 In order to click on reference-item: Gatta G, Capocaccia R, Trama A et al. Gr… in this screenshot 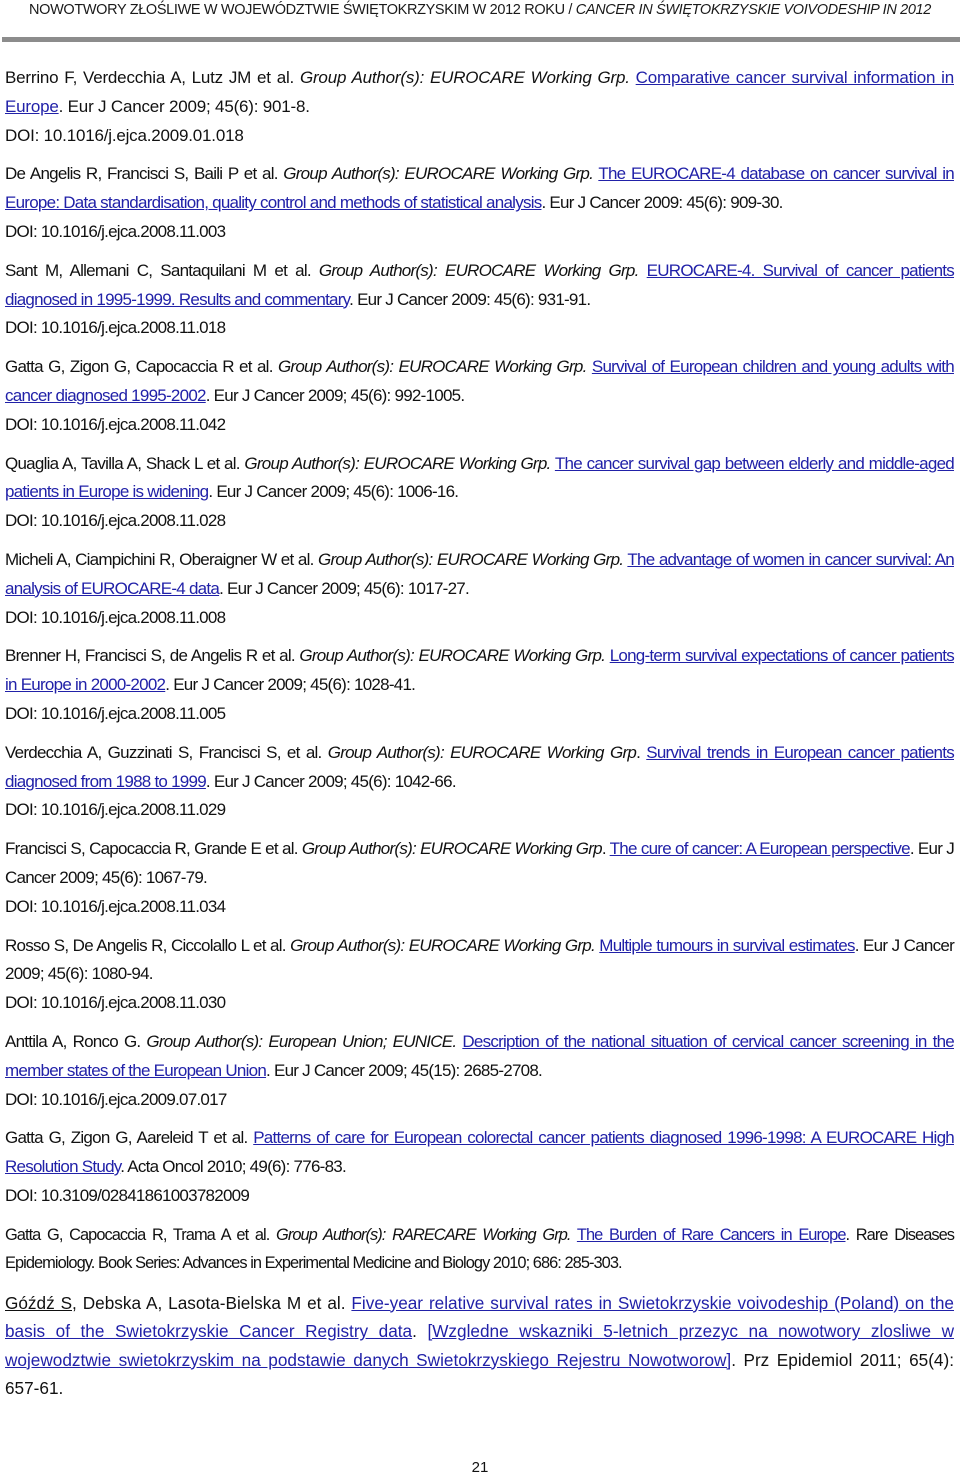, I will do `click(480, 1249)`.